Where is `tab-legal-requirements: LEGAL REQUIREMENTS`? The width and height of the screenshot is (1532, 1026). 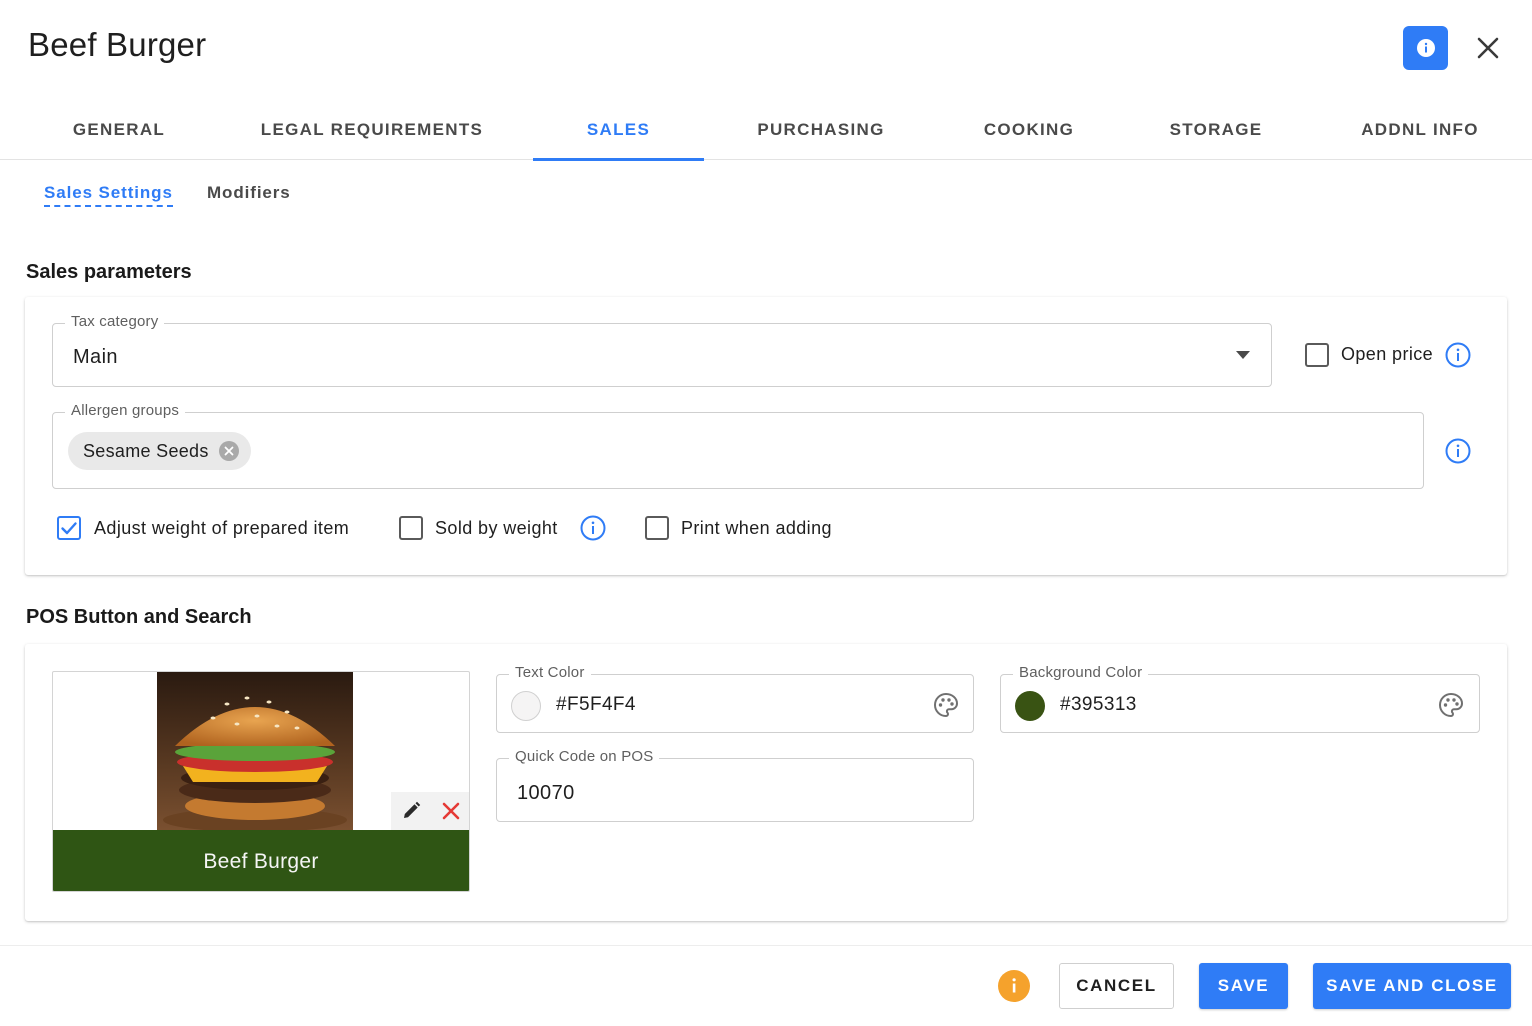 tab-legal-requirements: LEGAL REQUIREMENTS is located at coordinates (372, 130).